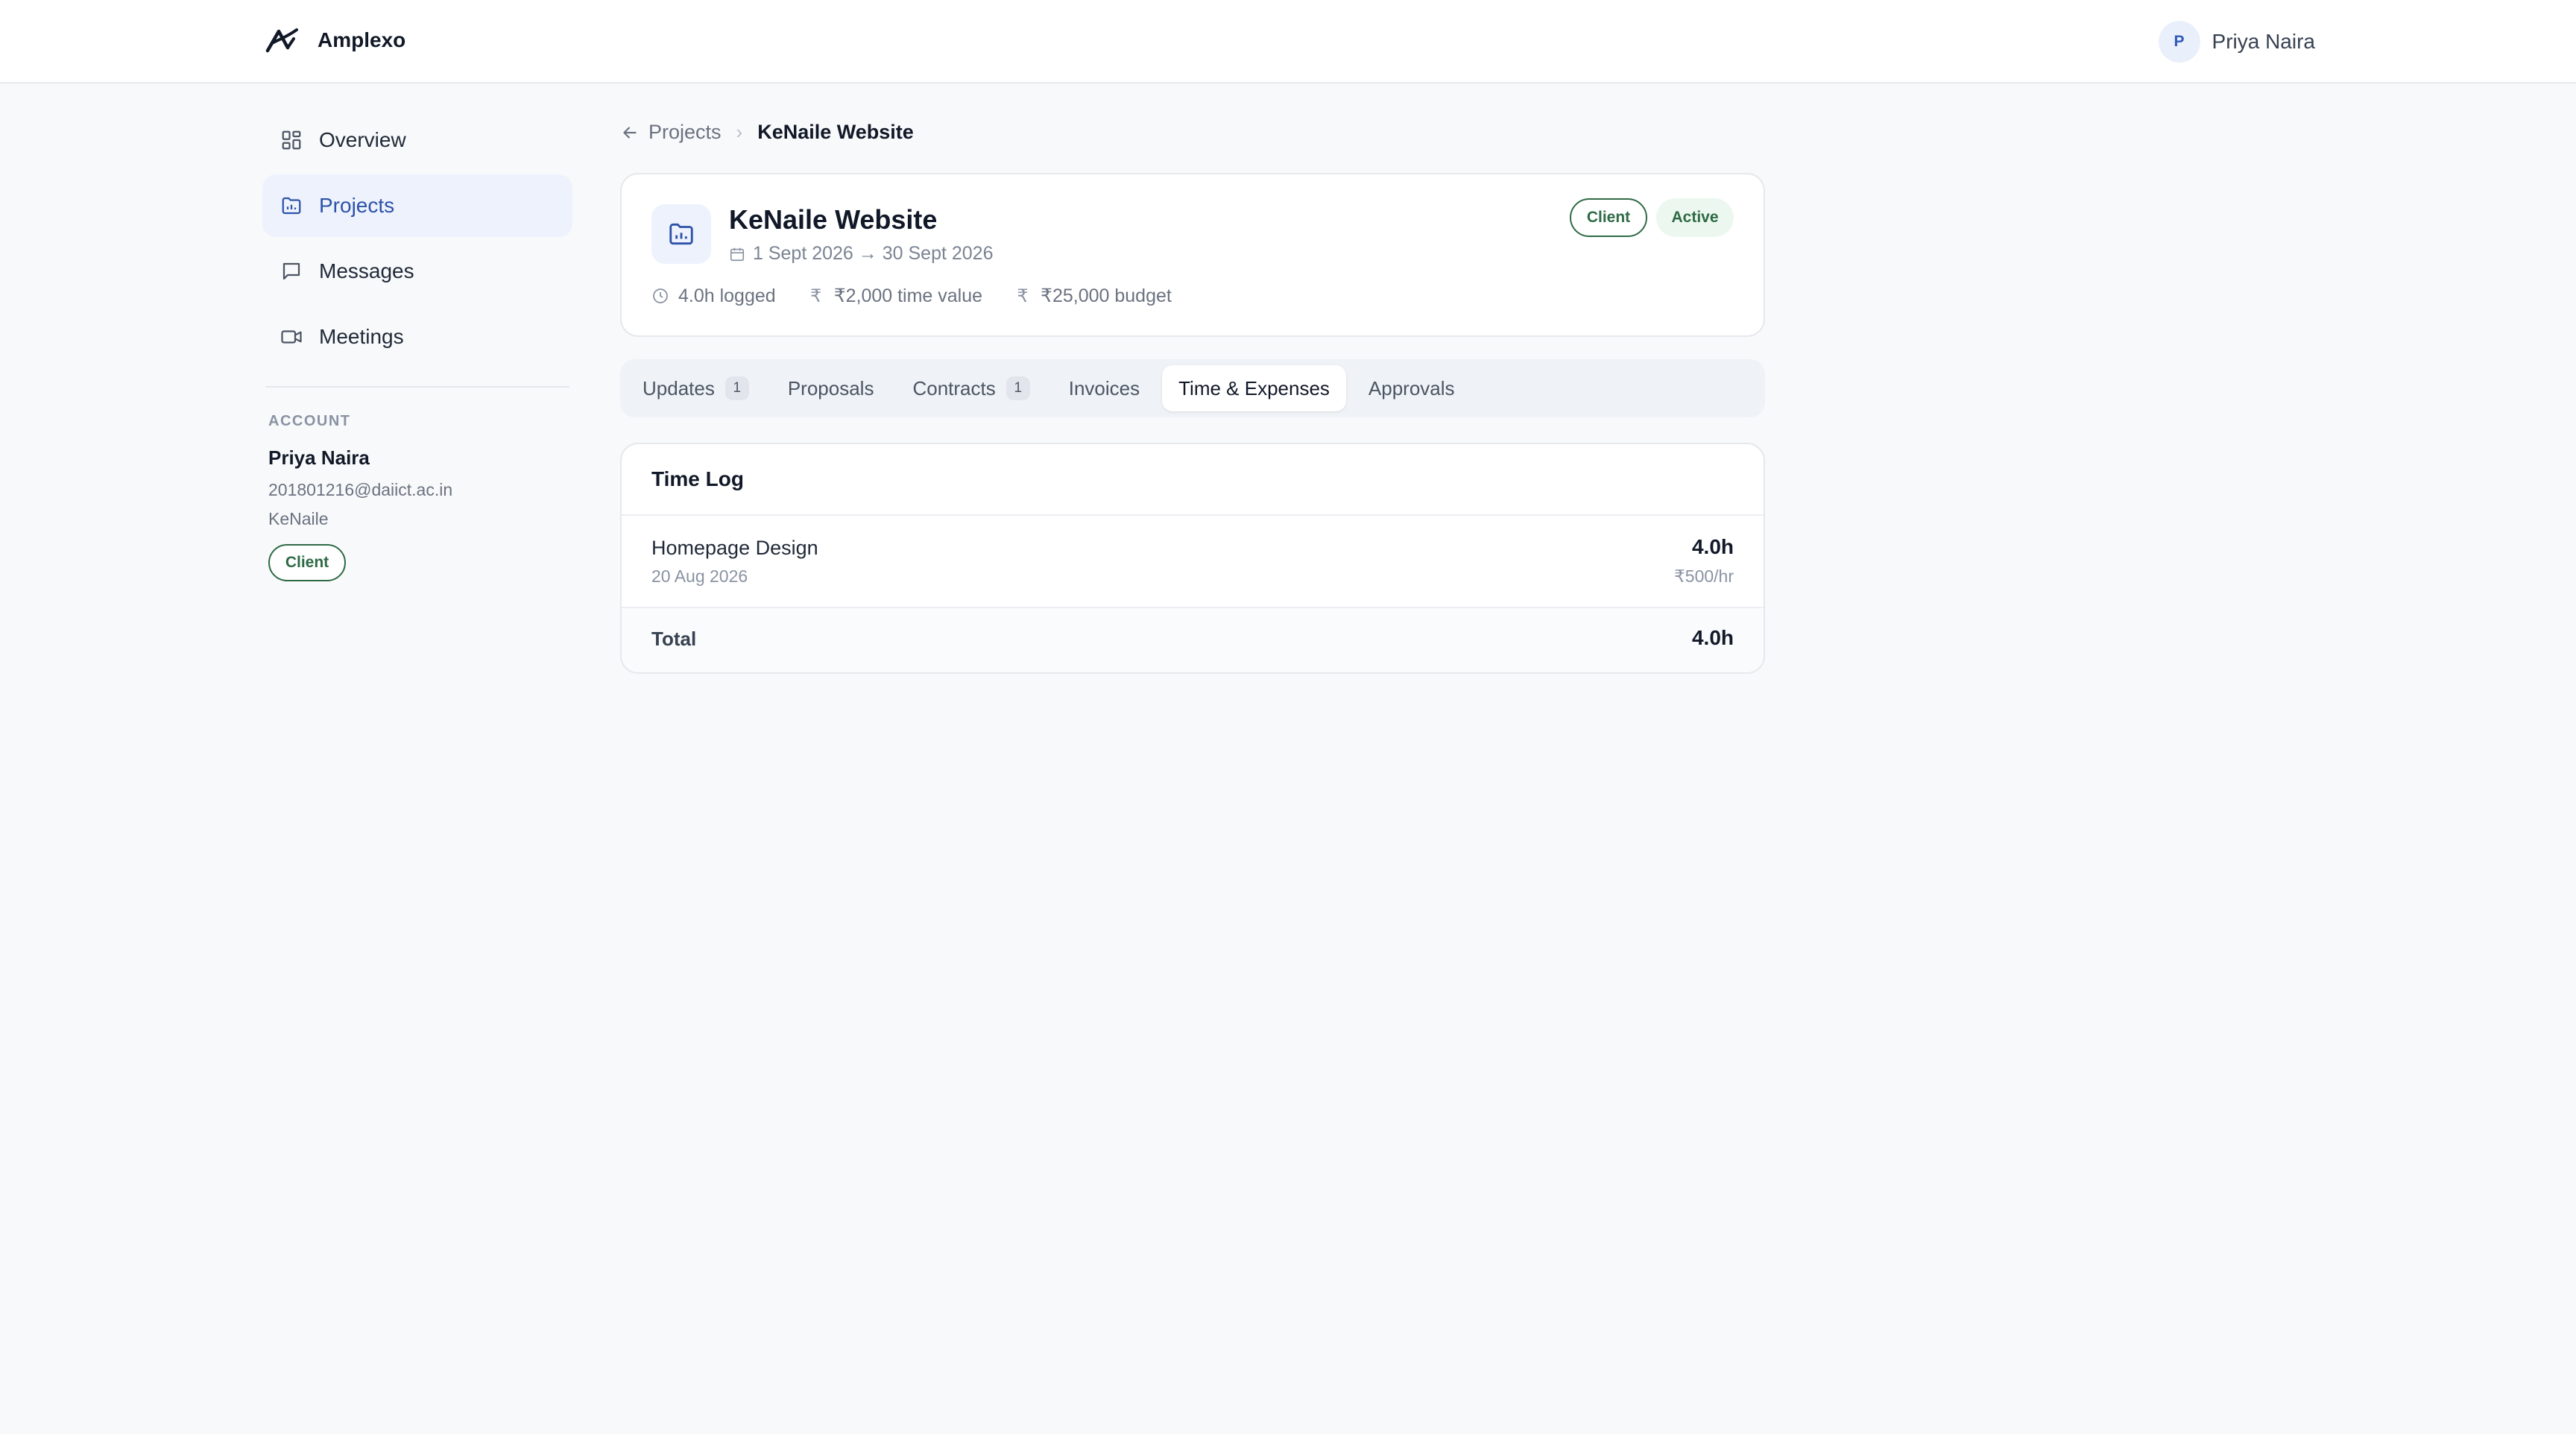 This screenshot has height=1434, width=2576. Describe the element at coordinates (679, 387) in the screenshot. I see `tab-label: Updates` at that location.